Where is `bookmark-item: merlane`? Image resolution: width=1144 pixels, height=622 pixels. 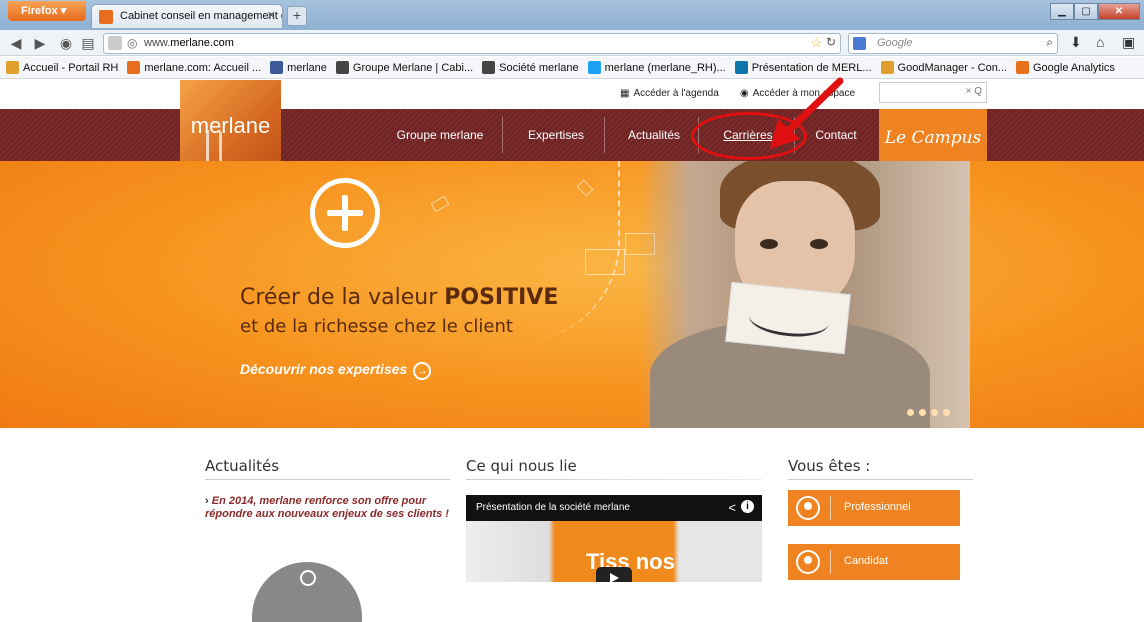 bookmark-item: merlane is located at coordinates (298, 67).